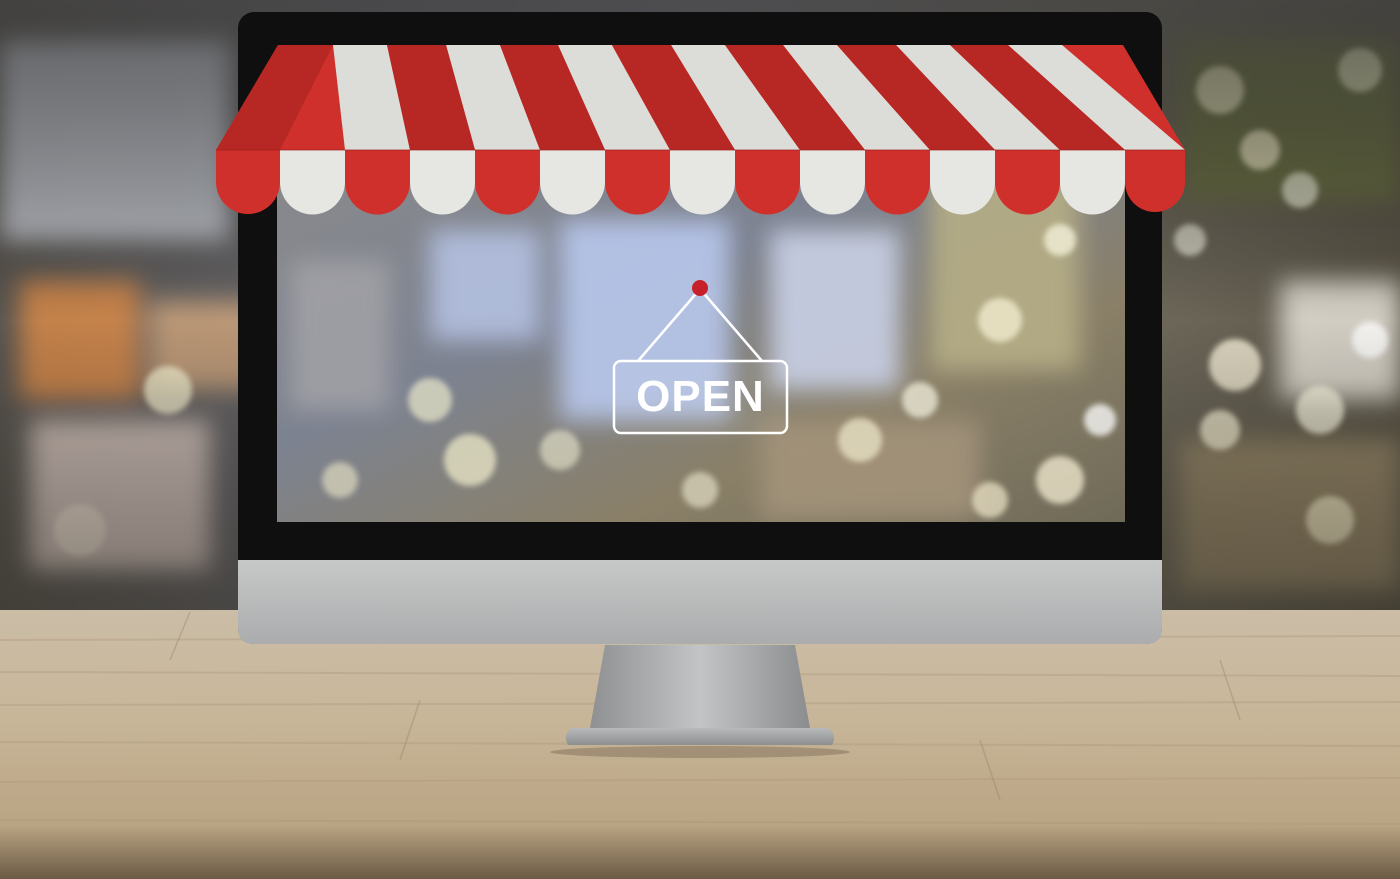 Image resolution: width=1400 pixels, height=879 pixels. Describe the element at coordinates (700, 396) in the screenshot. I see `open-sign-text: OPEN` at that location.